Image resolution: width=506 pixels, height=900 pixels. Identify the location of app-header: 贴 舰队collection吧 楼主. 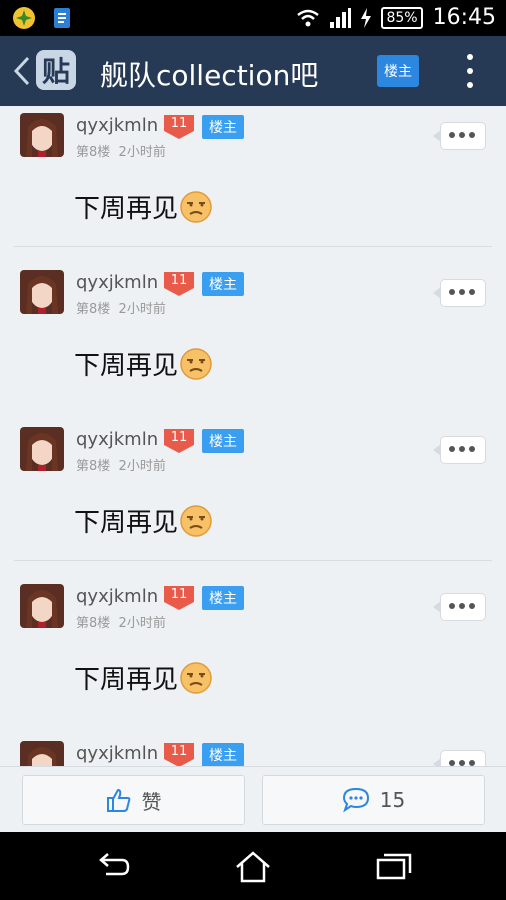
(253, 71).